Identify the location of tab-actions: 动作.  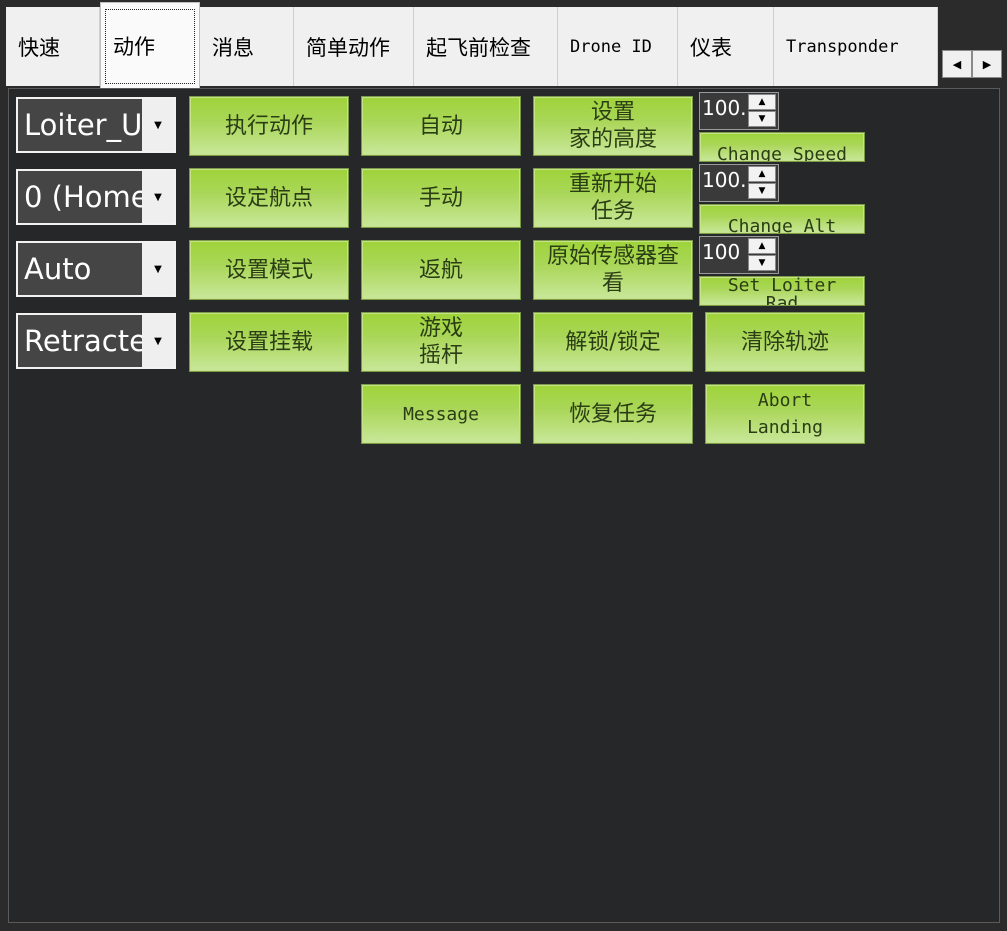
(150, 45).